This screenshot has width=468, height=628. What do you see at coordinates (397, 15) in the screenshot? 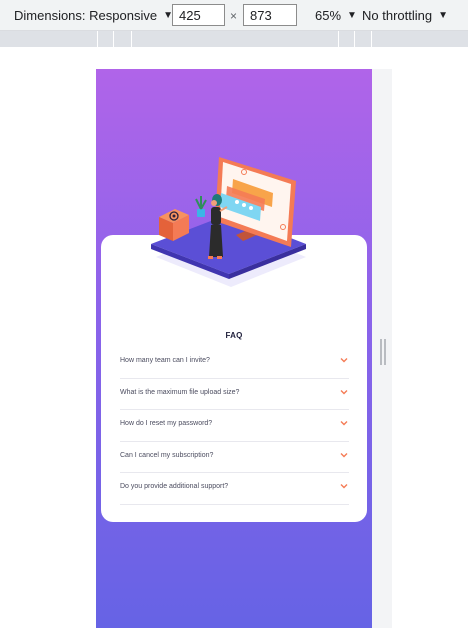
I see `throttling-label: No throttling` at bounding box center [397, 15].